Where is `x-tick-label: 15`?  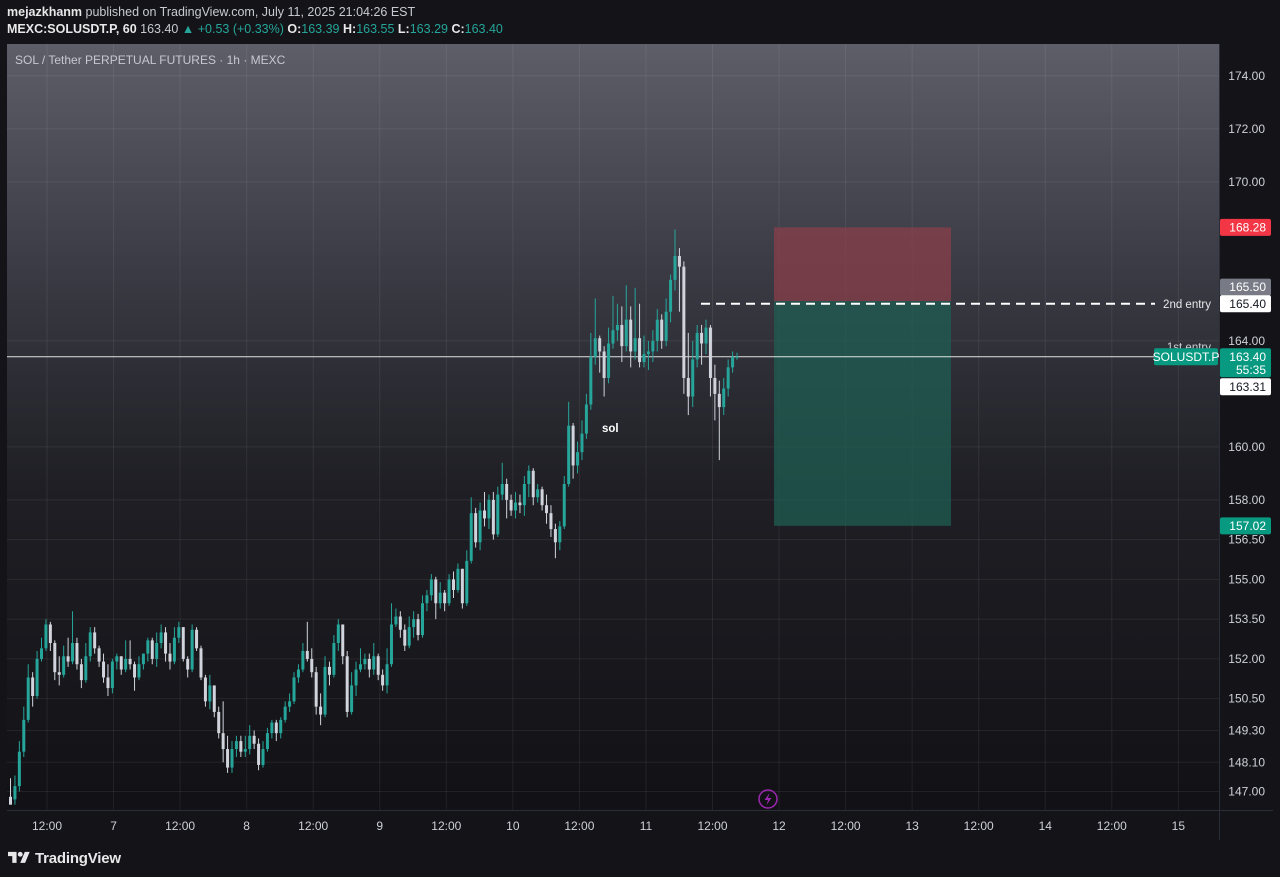
x-tick-label: 15 is located at coordinates (1179, 826).